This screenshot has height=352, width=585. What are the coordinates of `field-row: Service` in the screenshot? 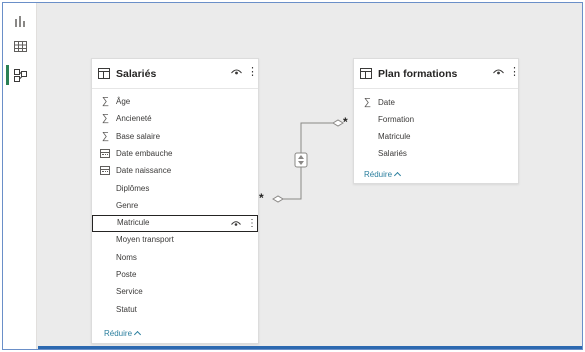 It's located at (175, 292).